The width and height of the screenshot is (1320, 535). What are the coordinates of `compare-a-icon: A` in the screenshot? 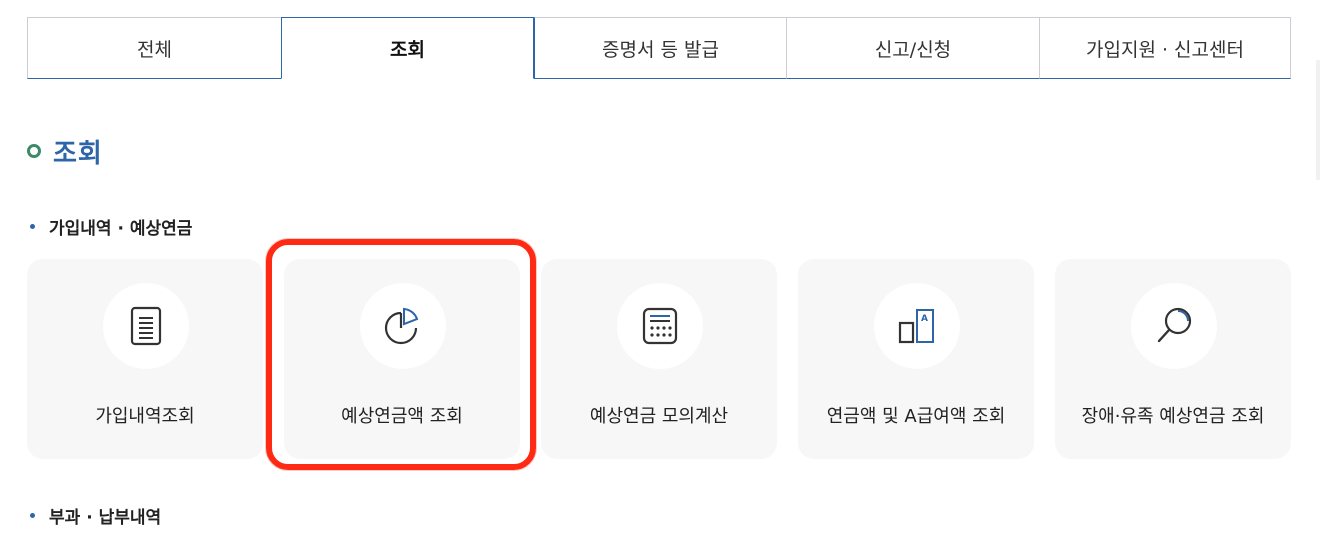 It's located at (916, 326).